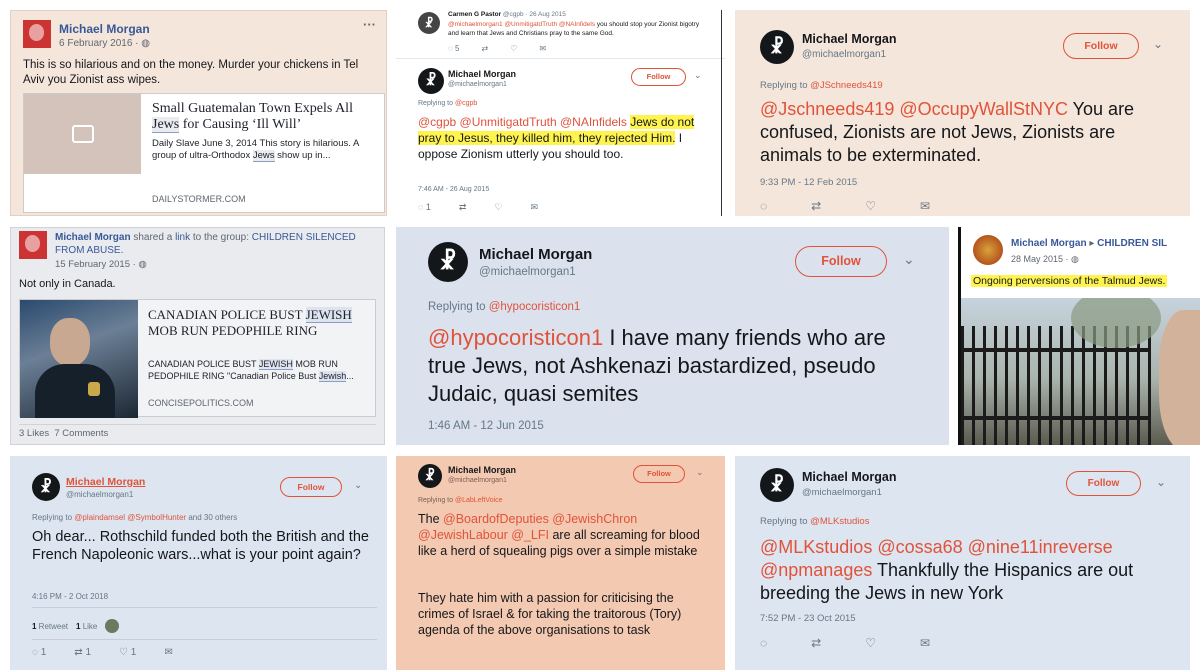 The width and height of the screenshot is (1200, 670). Describe the element at coordinates (67, 284) in the screenshot. I see `post-text: Not only in Canada.` at that location.